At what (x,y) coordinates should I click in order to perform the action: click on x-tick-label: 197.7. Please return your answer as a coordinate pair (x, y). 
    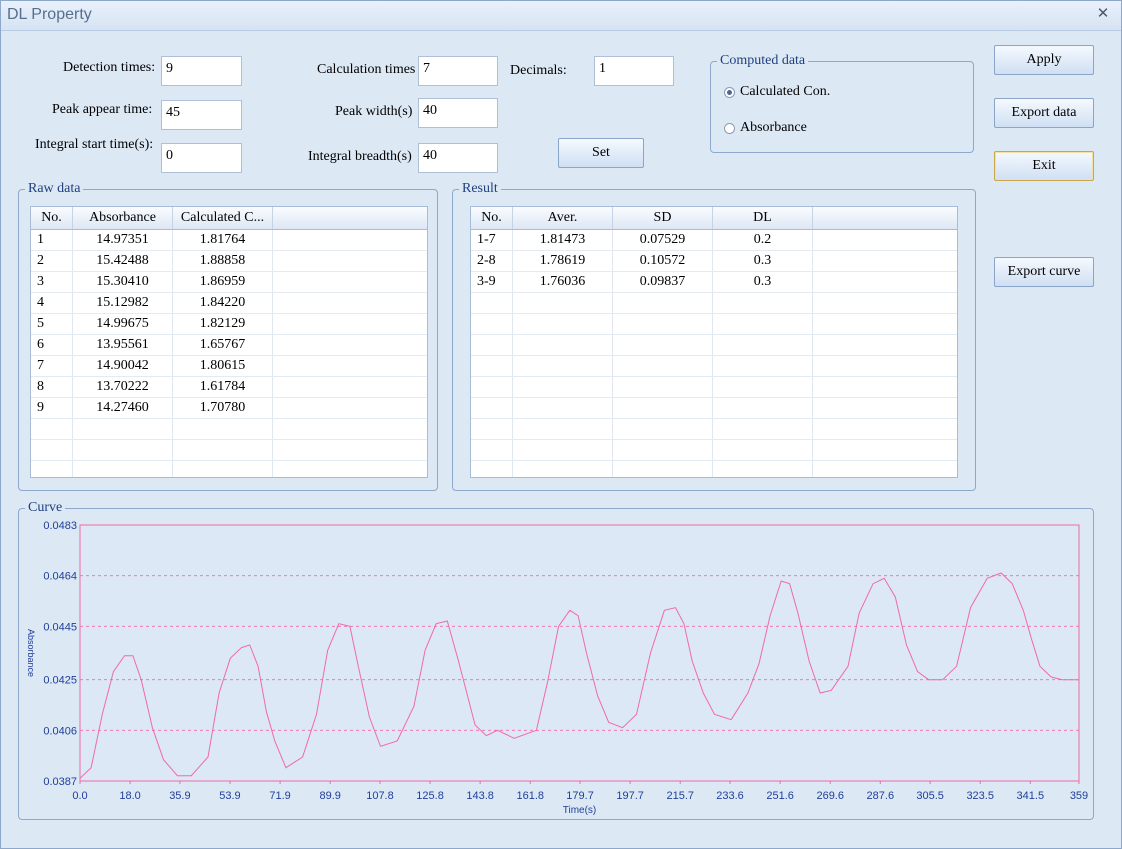
    Looking at the image, I should click on (630, 796).